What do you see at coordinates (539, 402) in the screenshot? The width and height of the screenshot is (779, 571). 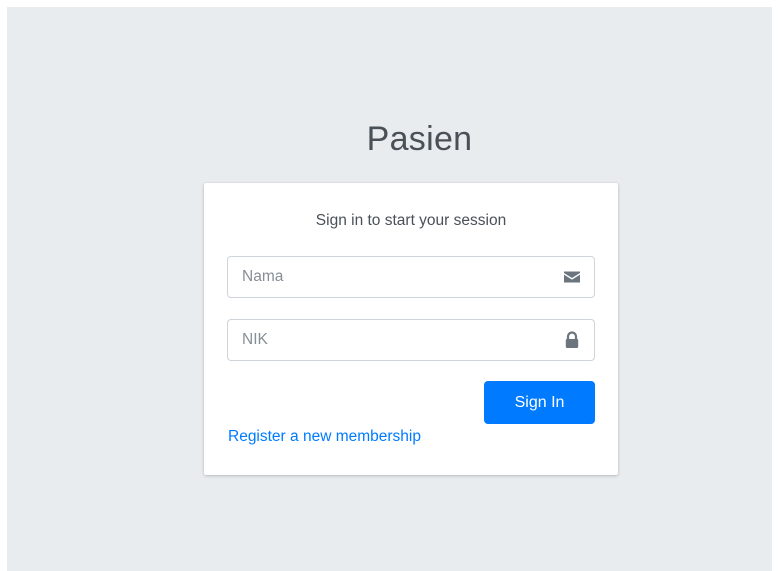 I see `sign-in-button: Sign In` at bounding box center [539, 402].